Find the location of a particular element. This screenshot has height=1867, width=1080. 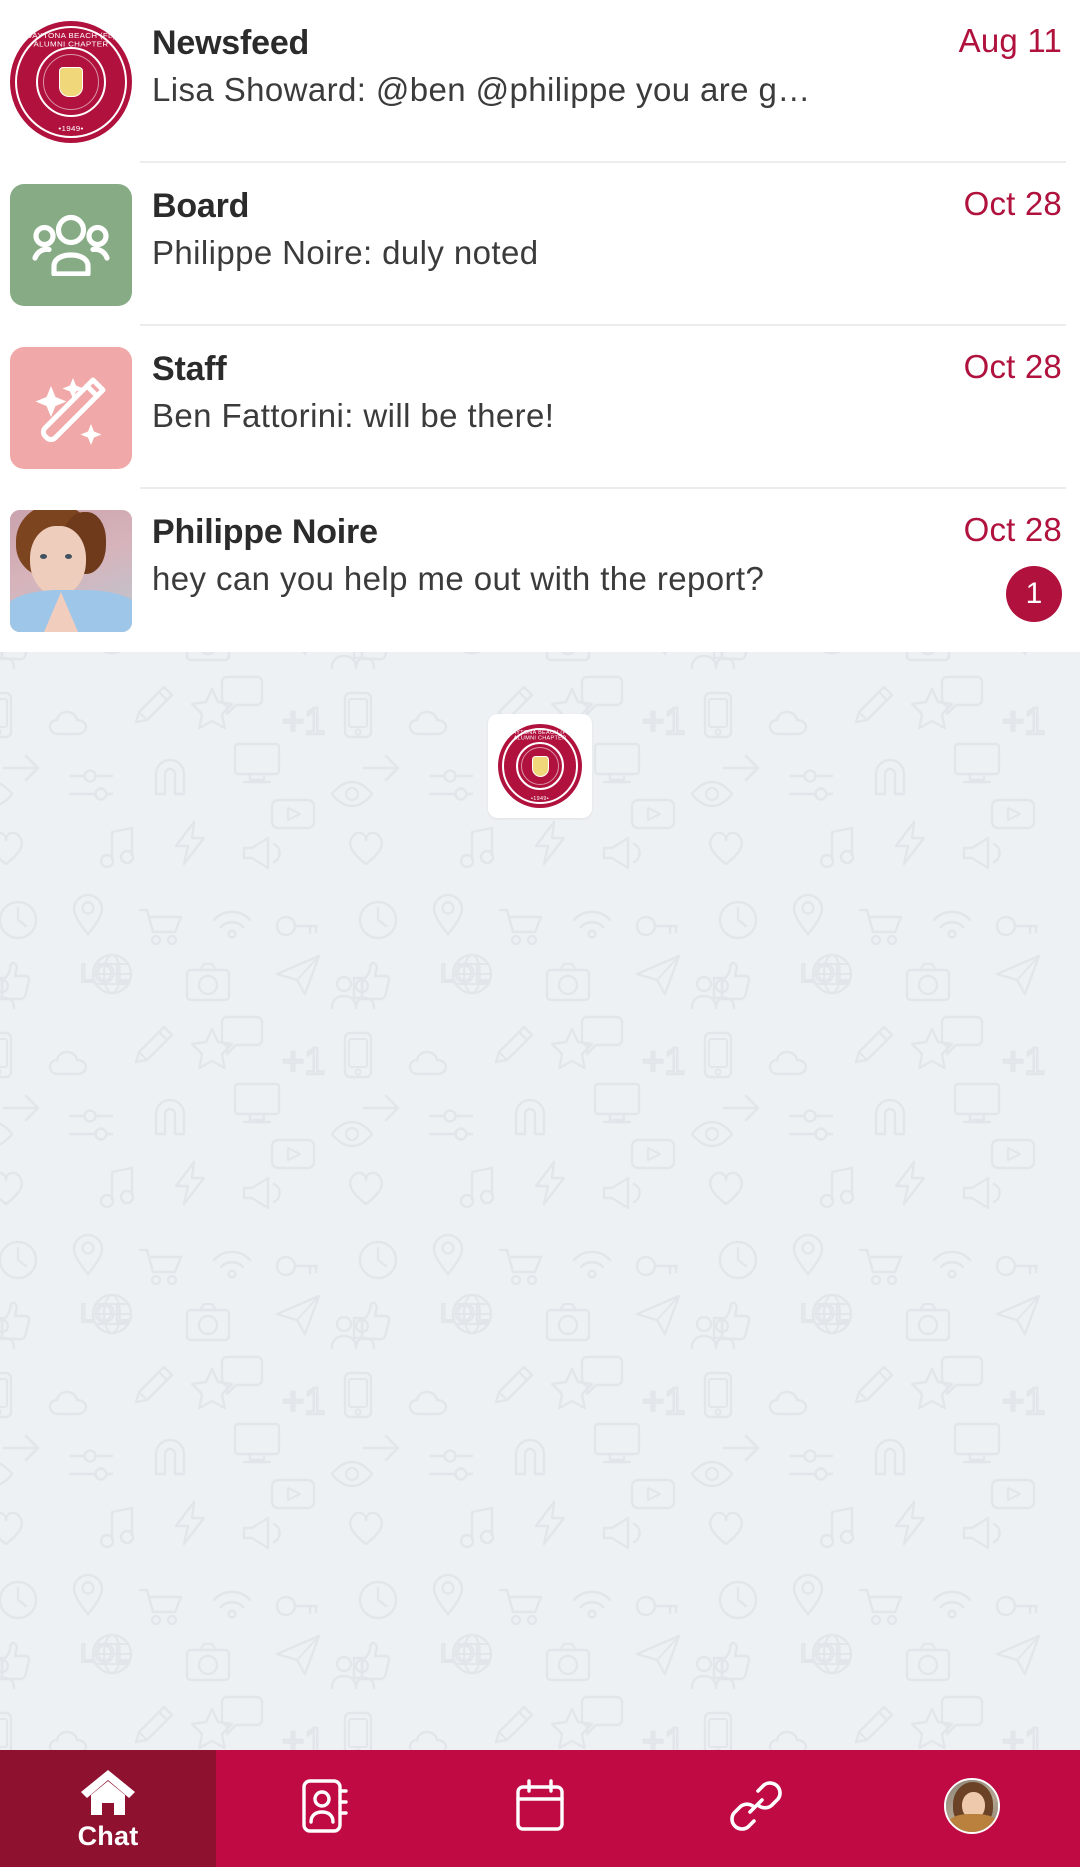

avatar: DAYTONA BEACH (FL) ALUMNI CHAPTER •1949• is located at coordinates (71, 82).